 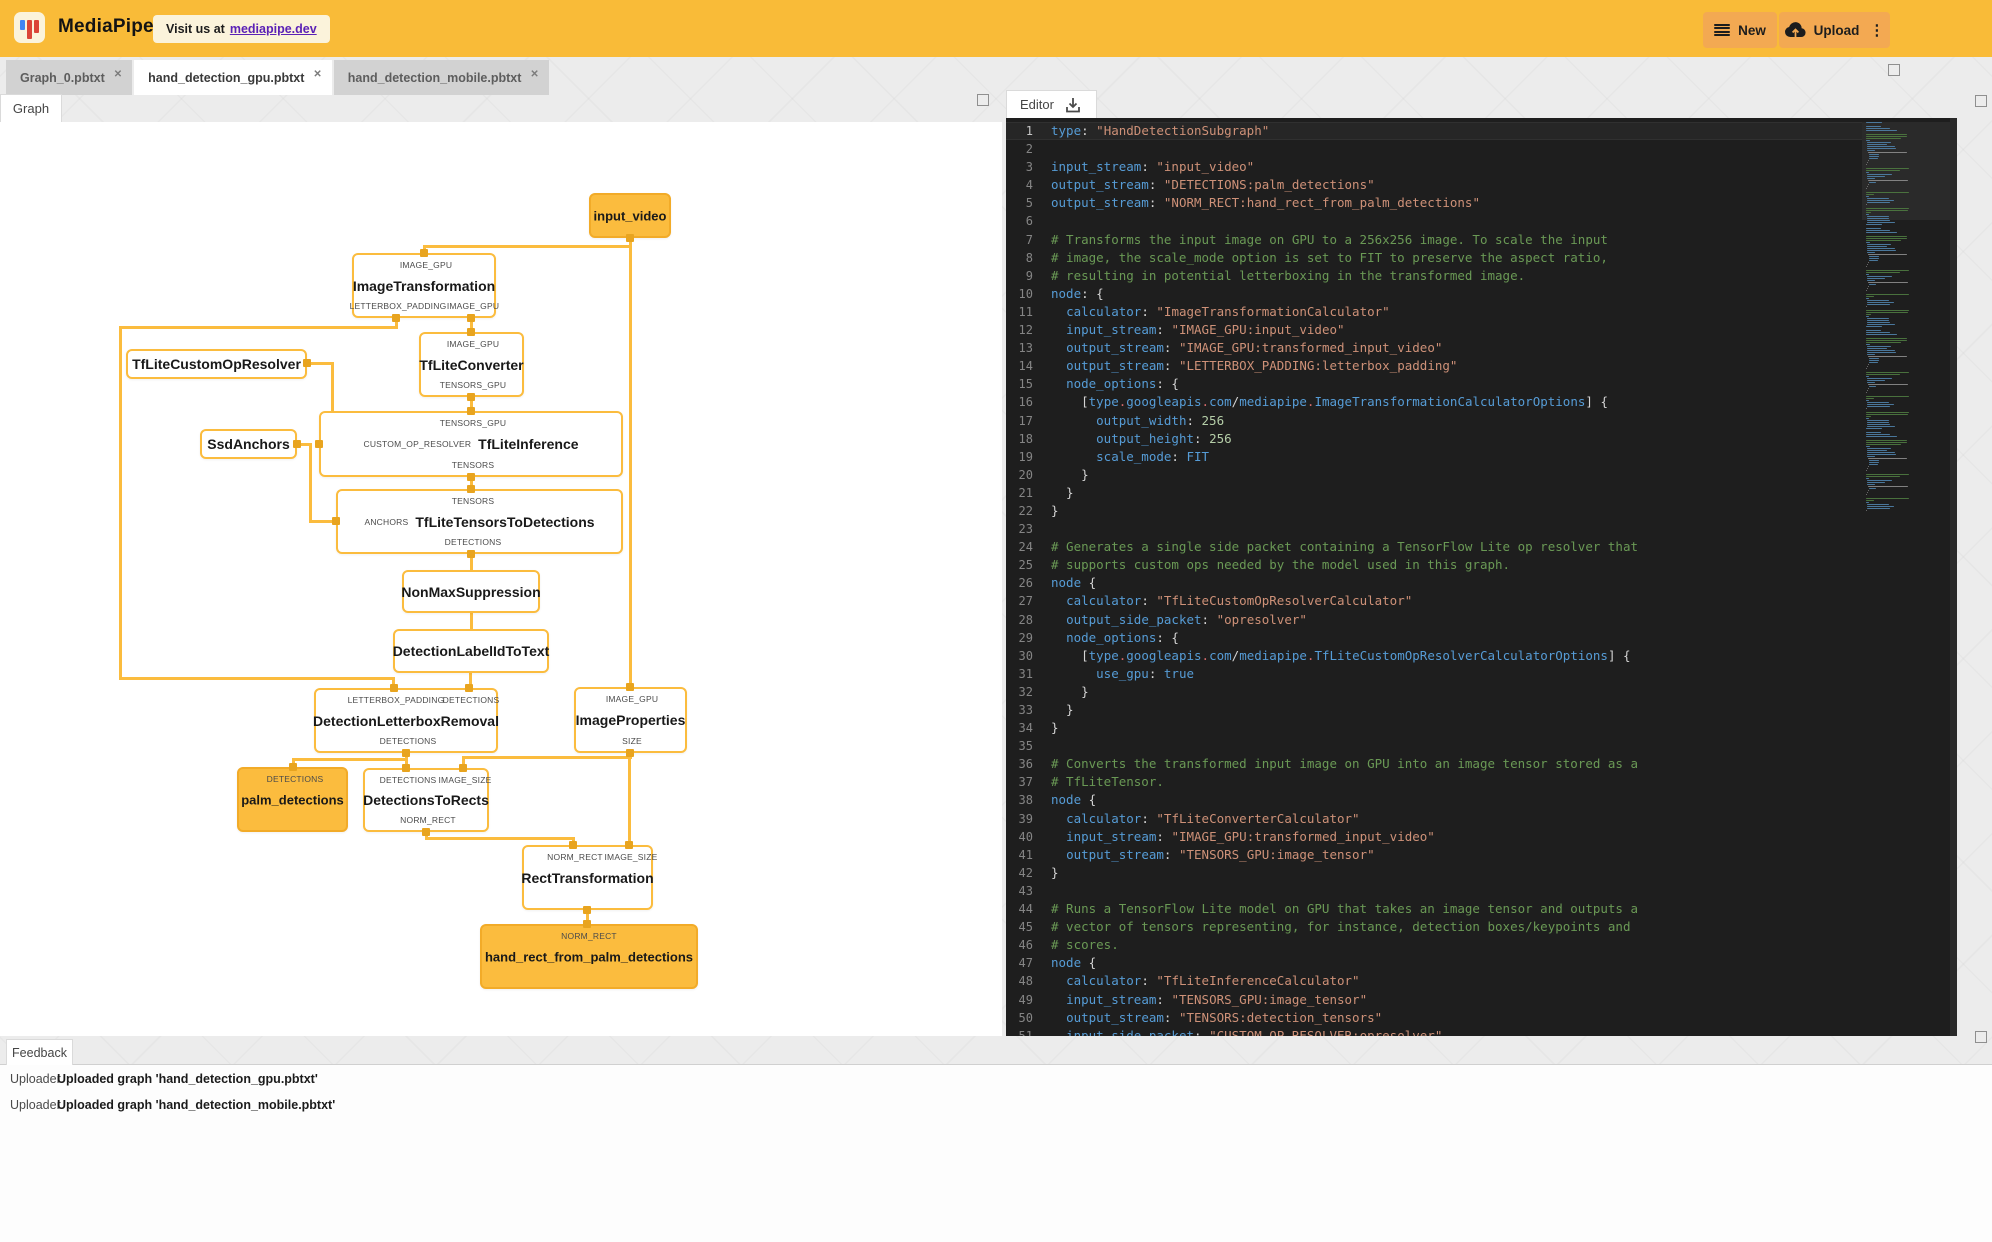 I want to click on document-tab-label: Graph_0.pbtxt, so click(x=62, y=77).